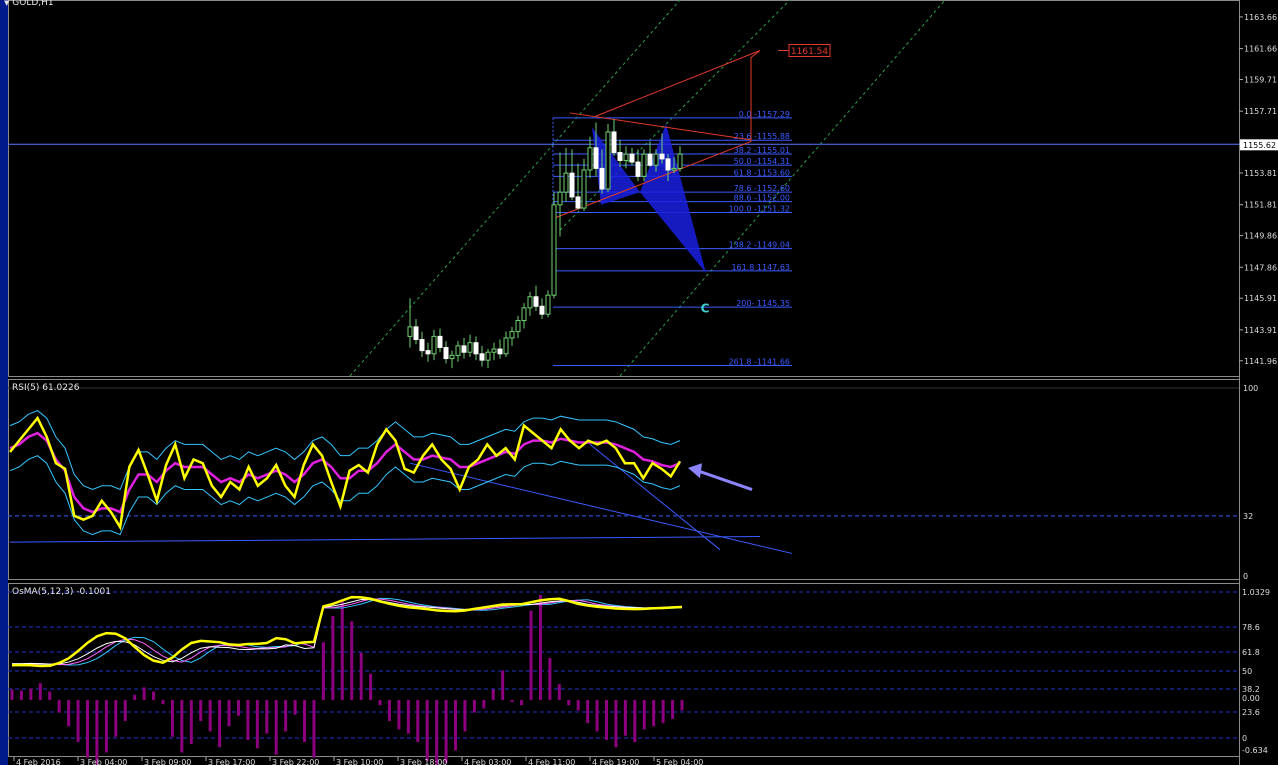 This screenshot has height=765, width=1278. I want to click on projection-target-line, so click(678, 96).